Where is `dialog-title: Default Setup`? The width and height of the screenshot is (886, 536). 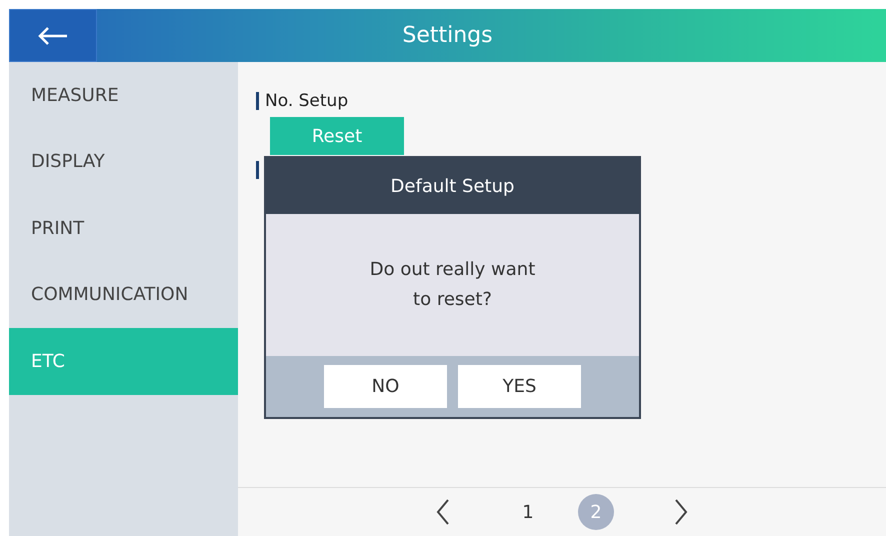 dialog-title: Default Setup is located at coordinates (452, 186).